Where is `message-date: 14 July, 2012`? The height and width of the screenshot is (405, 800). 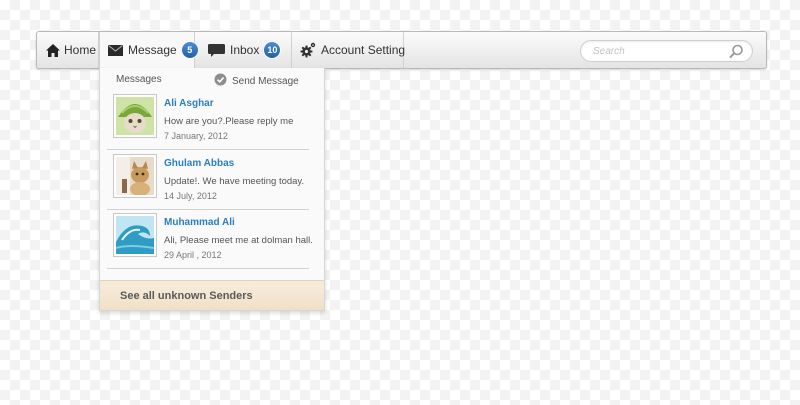
message-date: 14 July, 2012 is located at coordinates (190, 196).